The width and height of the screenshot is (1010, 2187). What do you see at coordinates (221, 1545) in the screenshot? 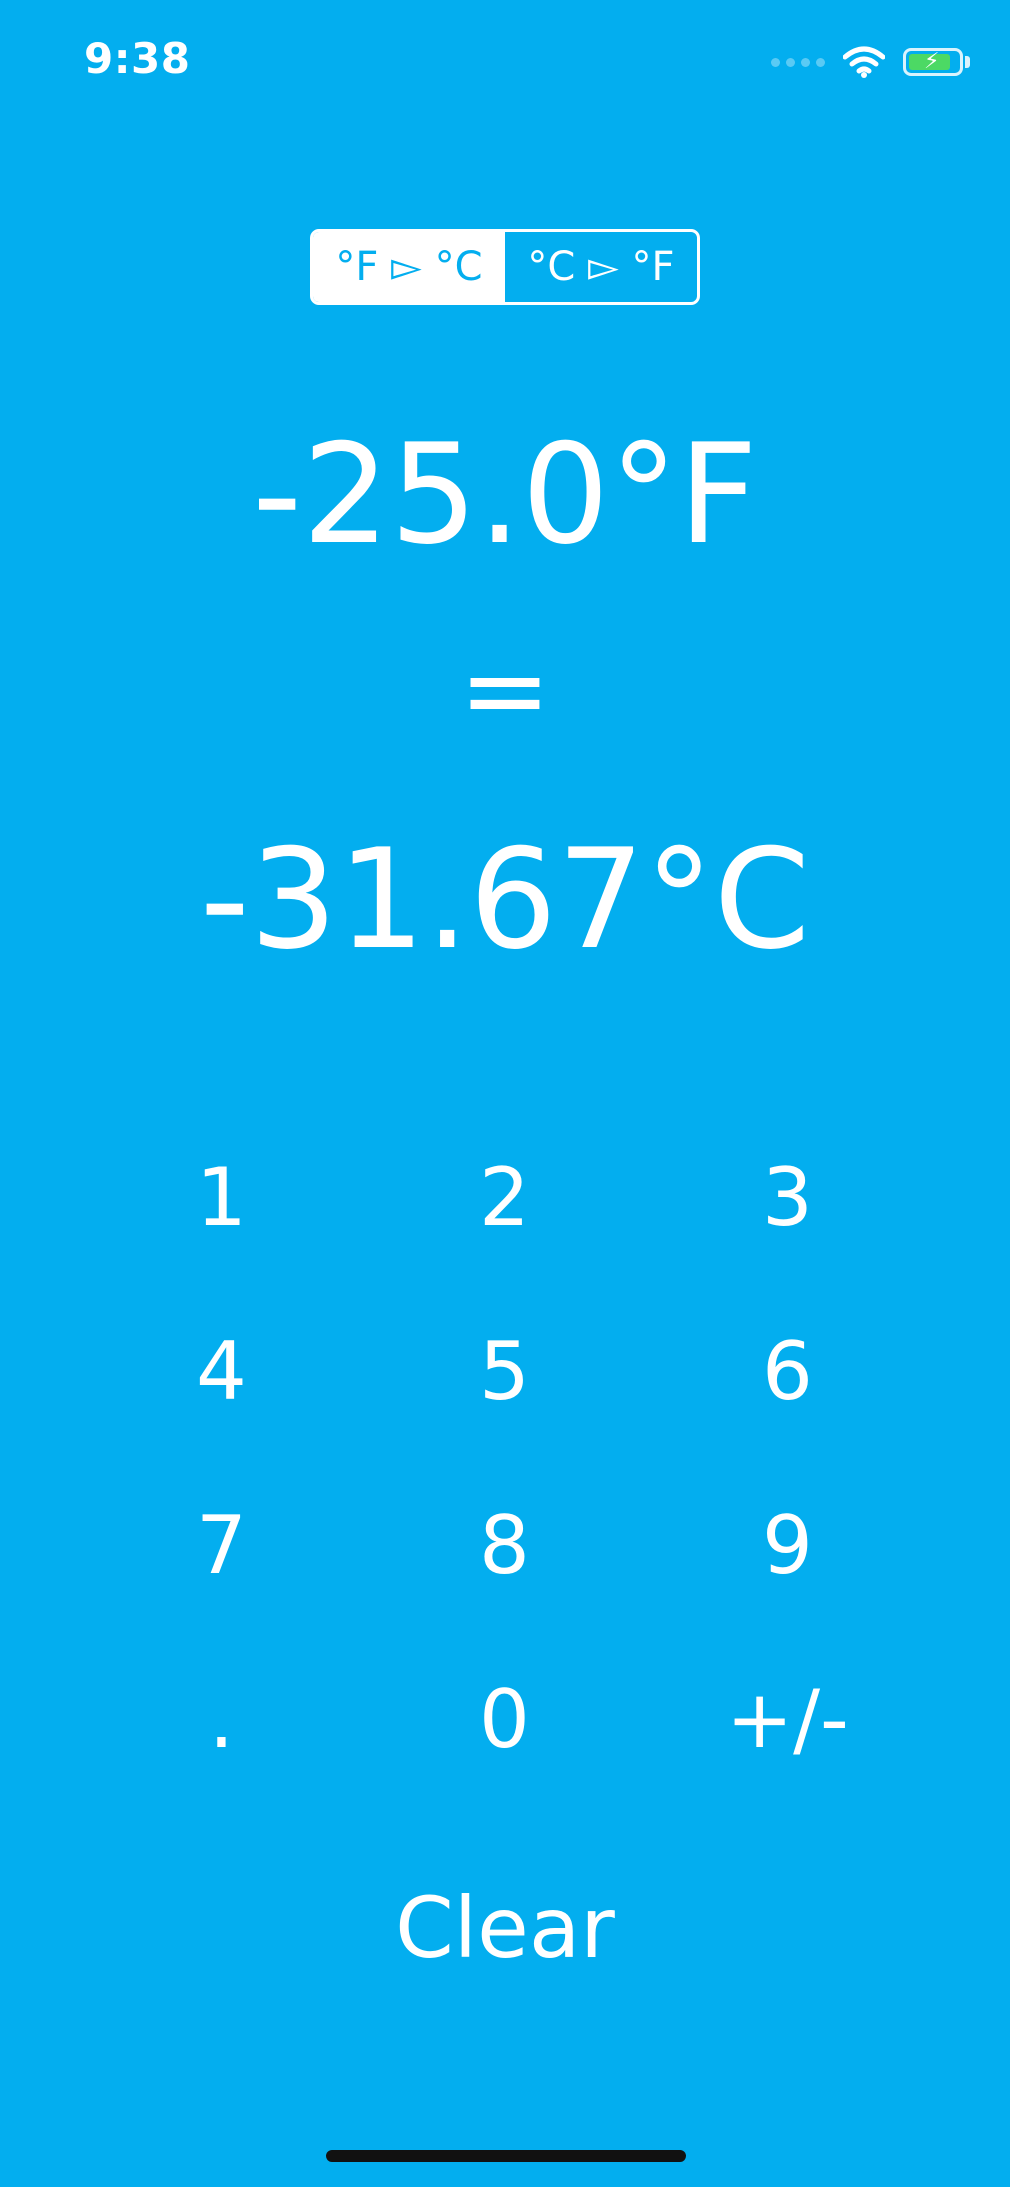
I see `key-7: 7` at bounding box center [221, 1545].